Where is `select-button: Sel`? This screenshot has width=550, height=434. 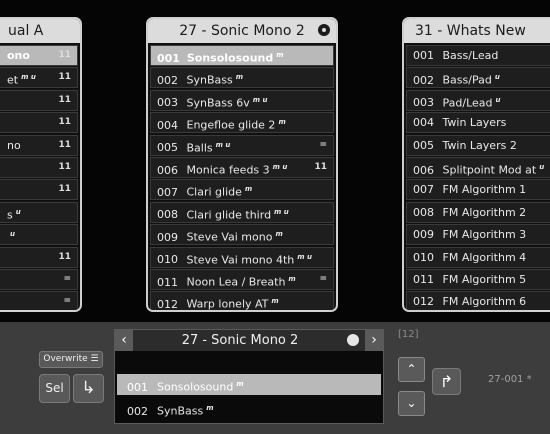 select-button: Sel is located at coordinates (54, 388).